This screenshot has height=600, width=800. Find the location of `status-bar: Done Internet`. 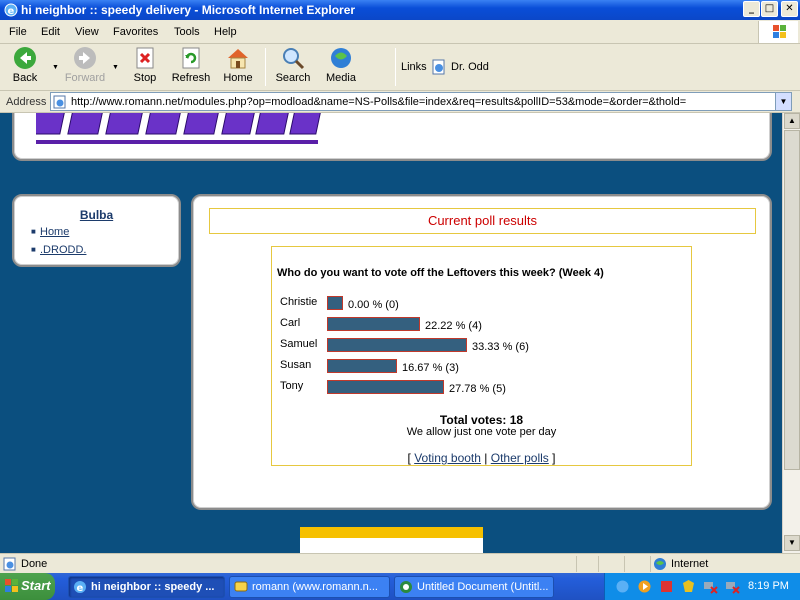

status-bar: Done Internet is located at coordinates (400, 563).